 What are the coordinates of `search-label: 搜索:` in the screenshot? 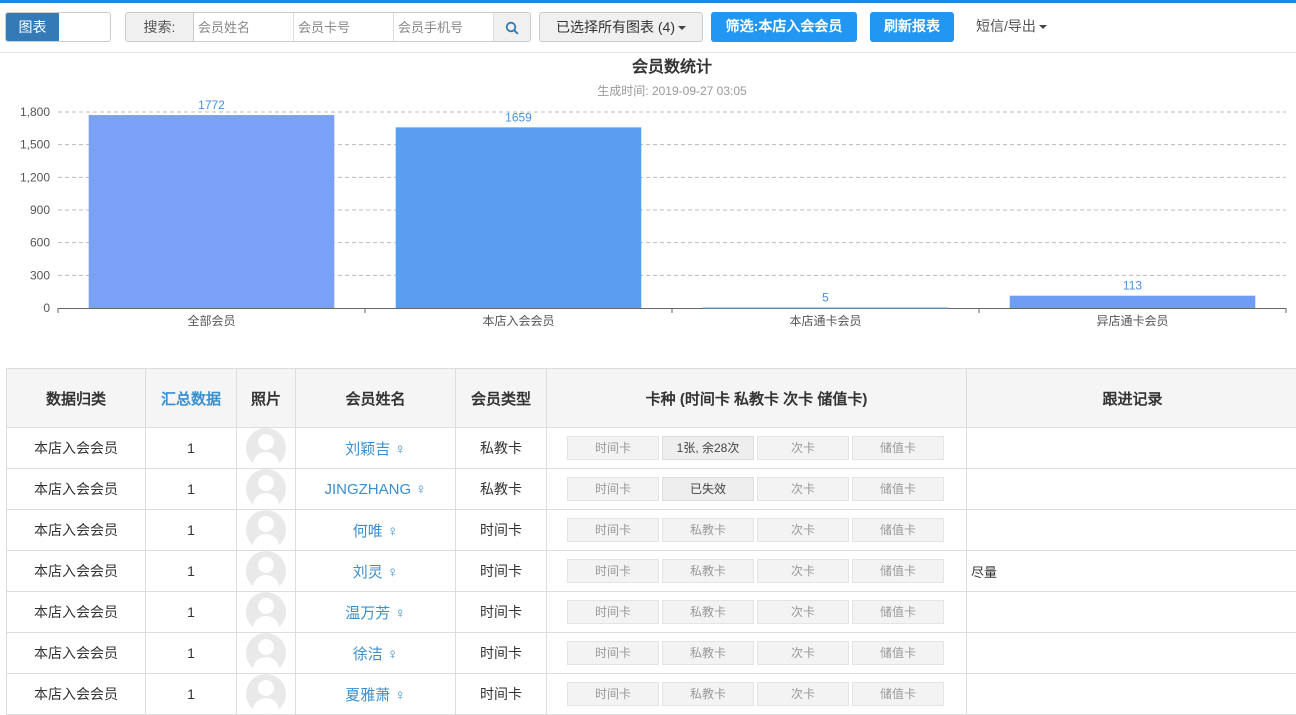 It's located at (160, 27).